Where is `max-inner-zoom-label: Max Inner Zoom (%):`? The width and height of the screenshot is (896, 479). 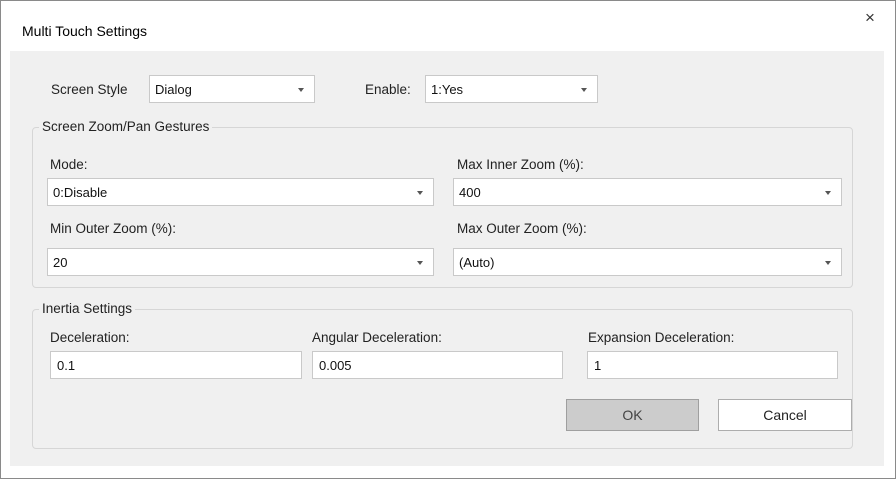 max-inner-zoom-label: Max Inner Zoom (%): is located at coordinates (520, 164).